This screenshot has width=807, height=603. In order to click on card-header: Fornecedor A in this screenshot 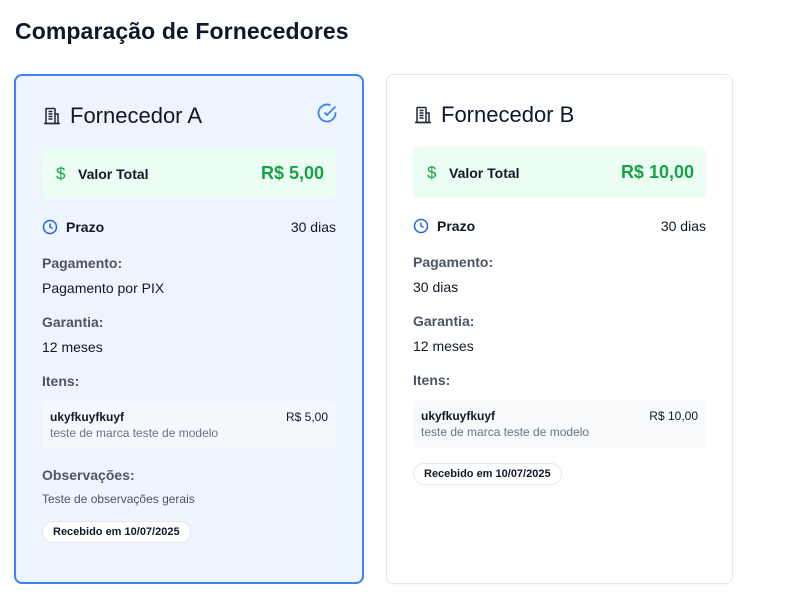, I will do `click(189, 116)`.